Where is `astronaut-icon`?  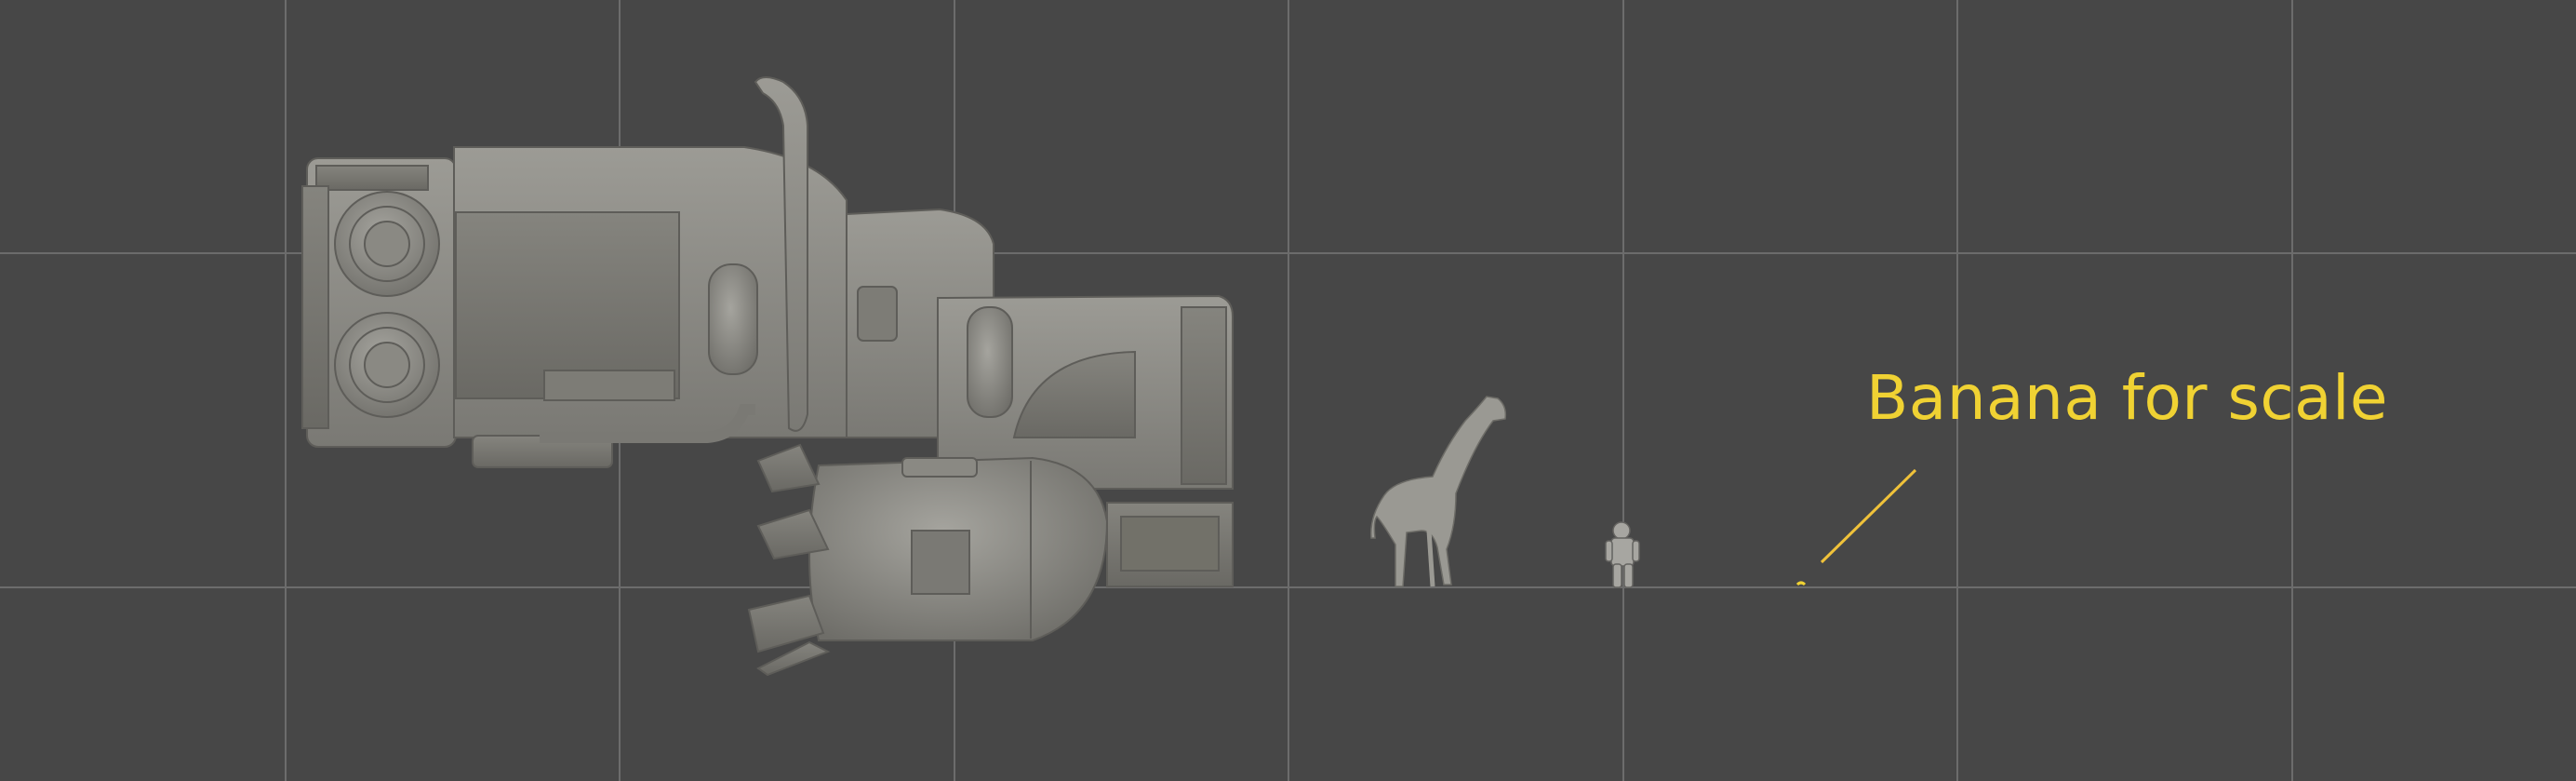 astronaut-icon is located at coordinates (1622, 555).